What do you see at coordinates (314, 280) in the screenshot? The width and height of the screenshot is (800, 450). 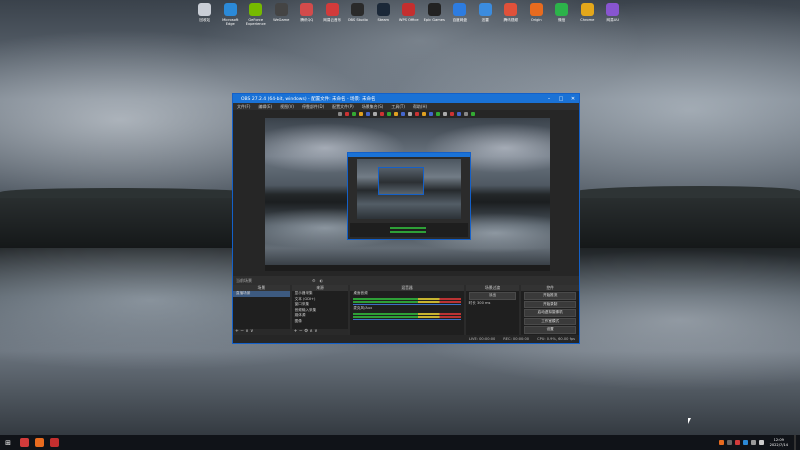 I see `gear-icon: ⚙` at bounding box center [314, 280].